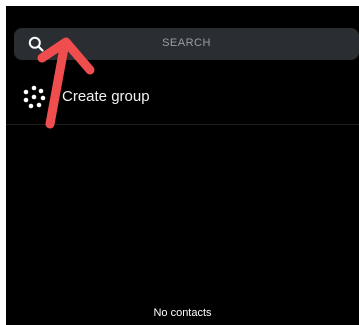 The image size is (359, 325). I want to click on search-bar: SEARCH, so click(186, 44).